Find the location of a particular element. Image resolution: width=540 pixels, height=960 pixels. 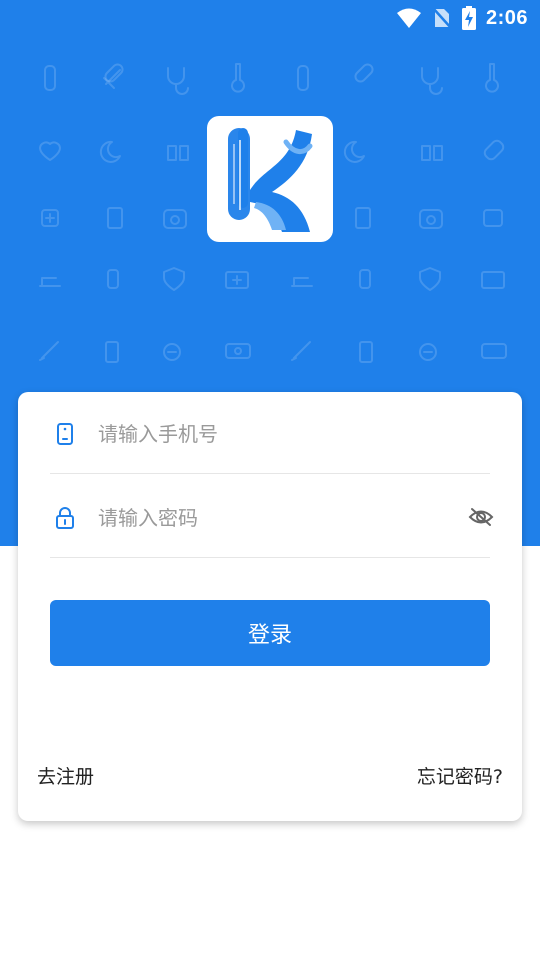

phone-field is located at coordinates (270, 433).